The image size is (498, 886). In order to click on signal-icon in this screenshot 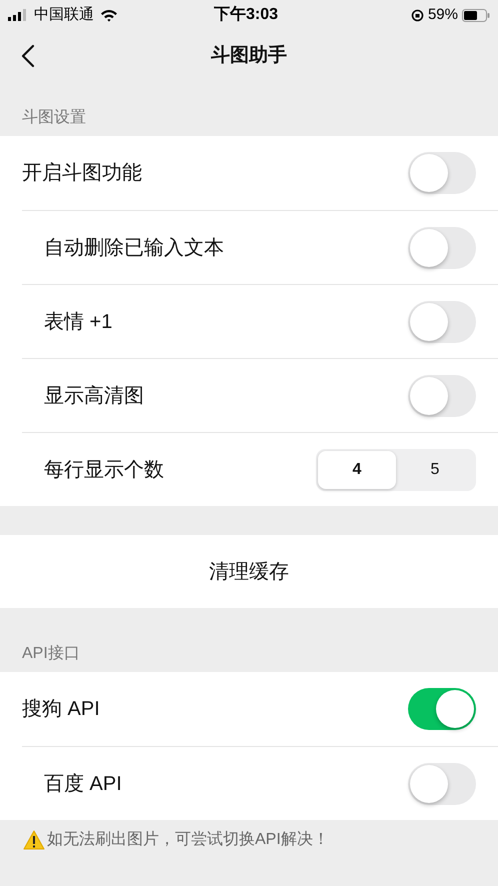, I will do `click(18, 15)`.